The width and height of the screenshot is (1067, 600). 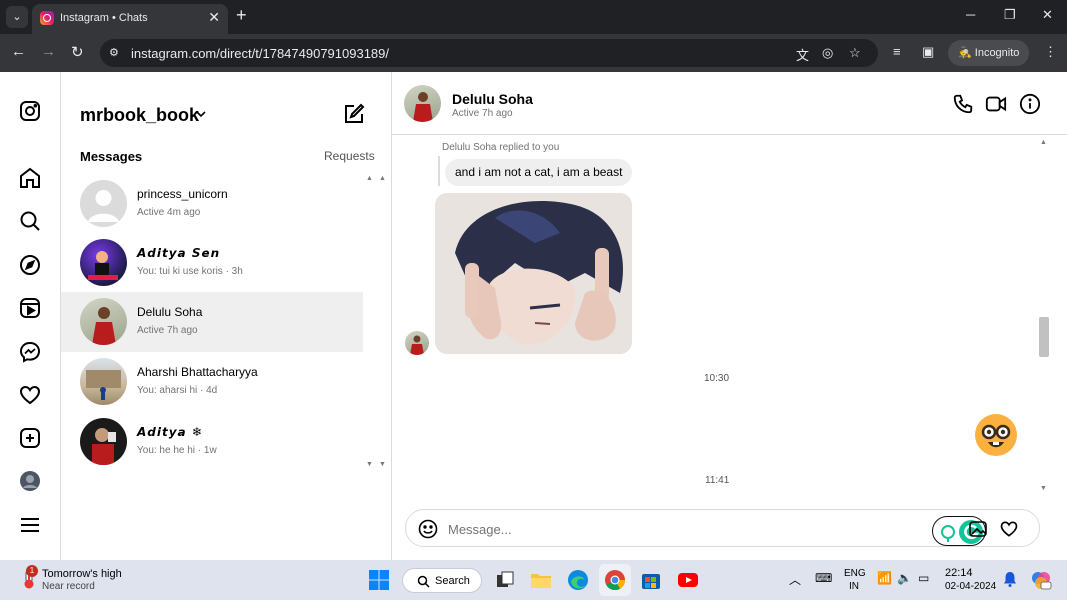 What do you see at coordinates (201, 114) in the screenshot?
I see `chevron-down-icon` at bounding box center [201, 114].